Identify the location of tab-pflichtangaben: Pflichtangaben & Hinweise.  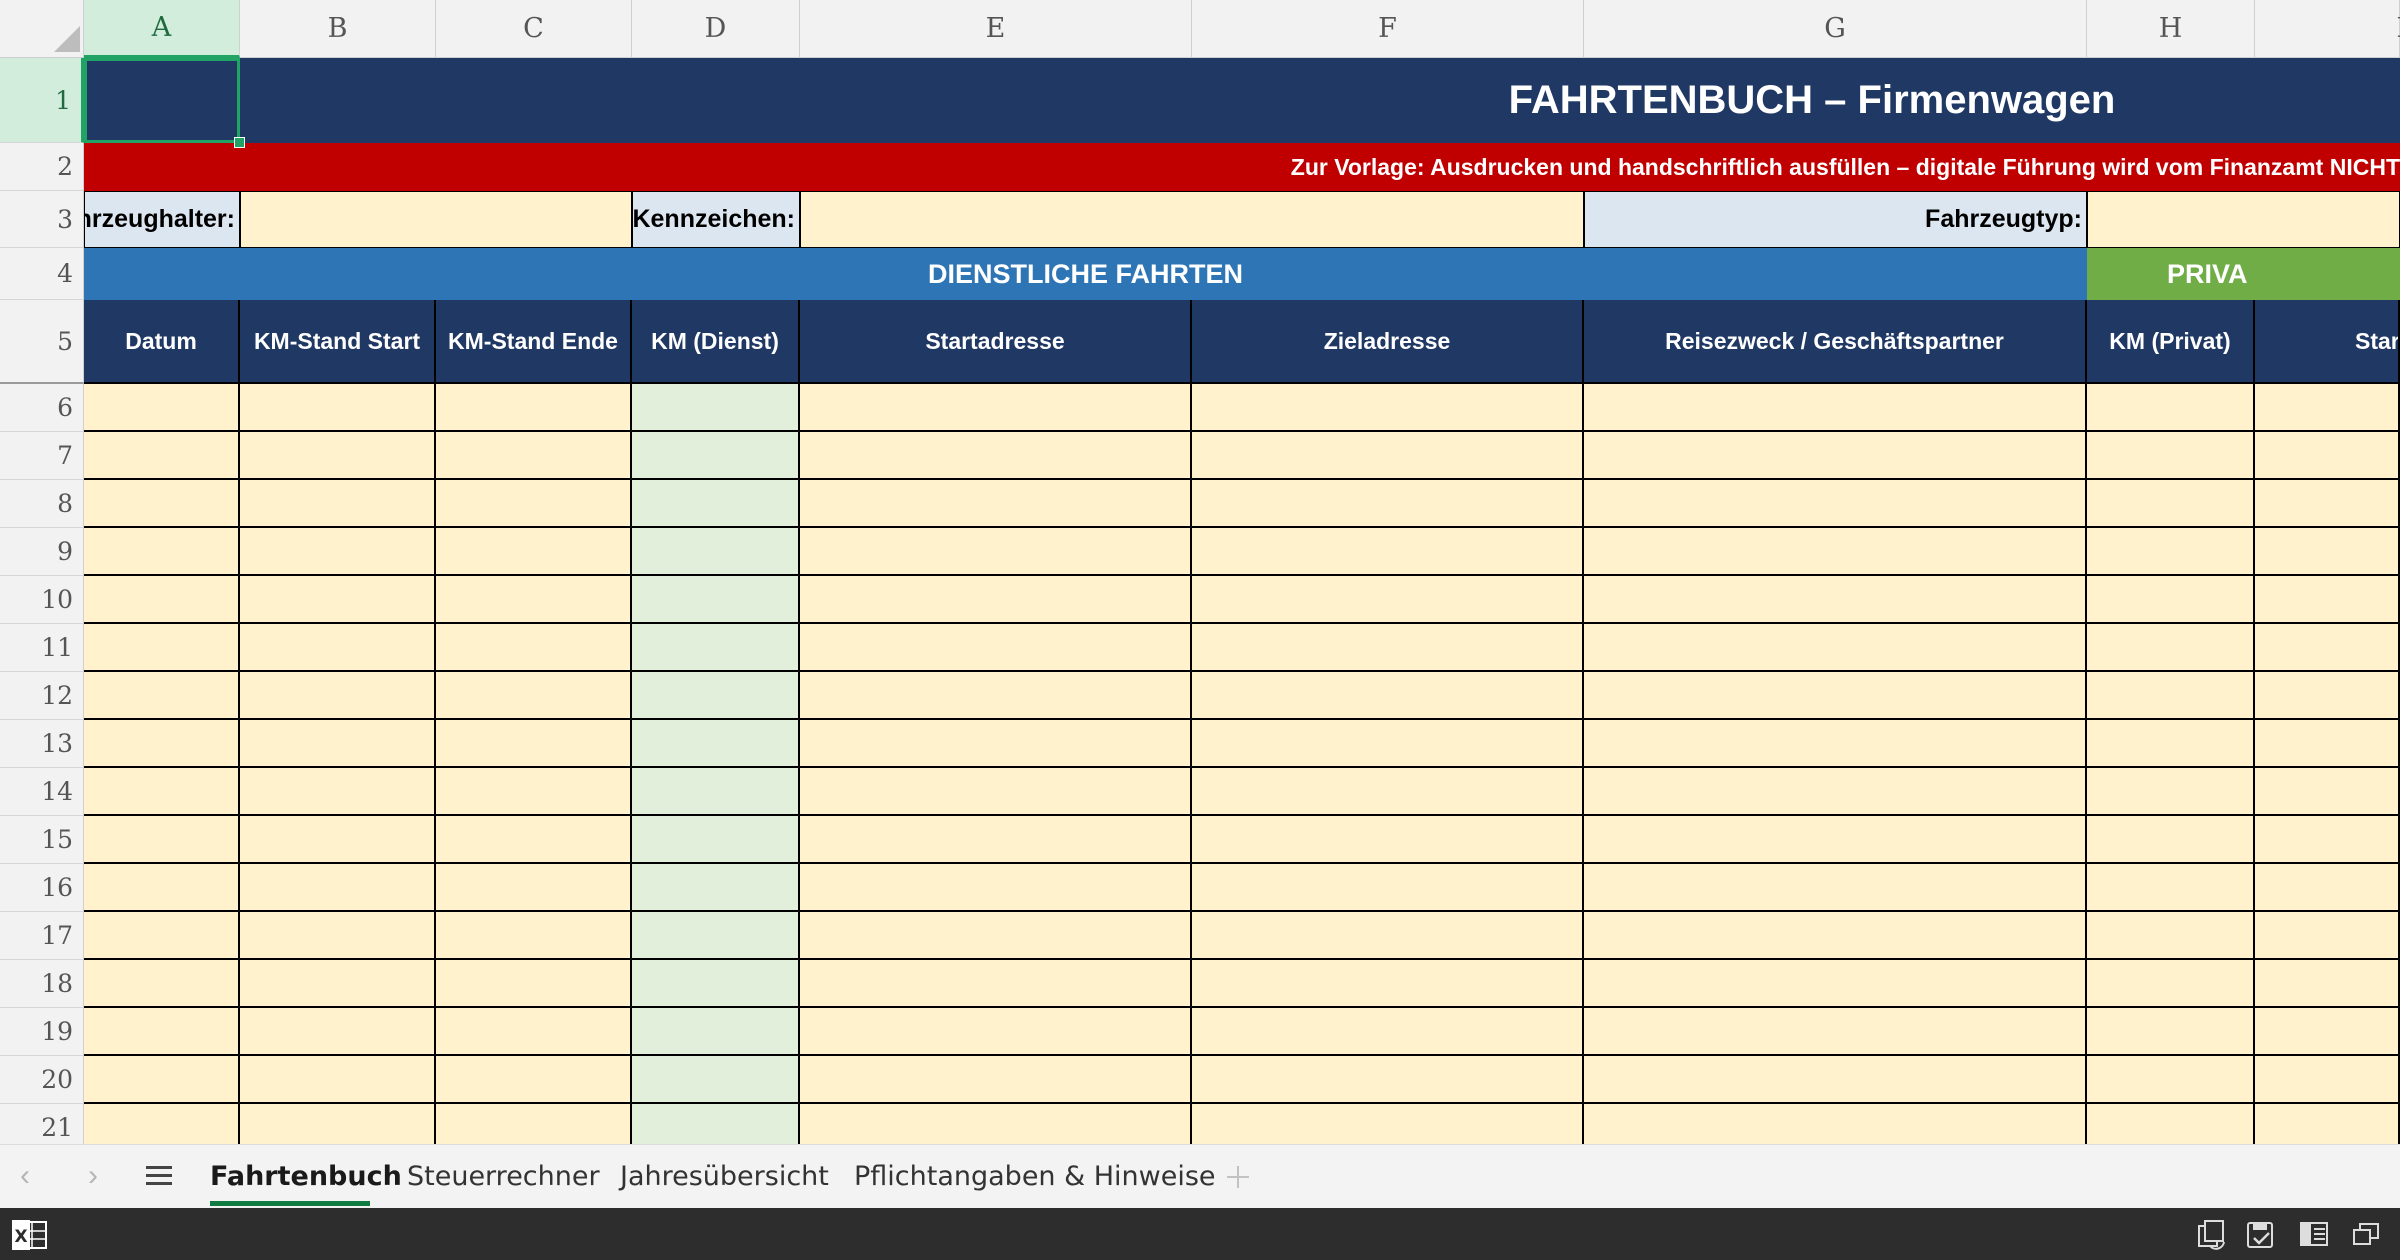
(1035, 1176).